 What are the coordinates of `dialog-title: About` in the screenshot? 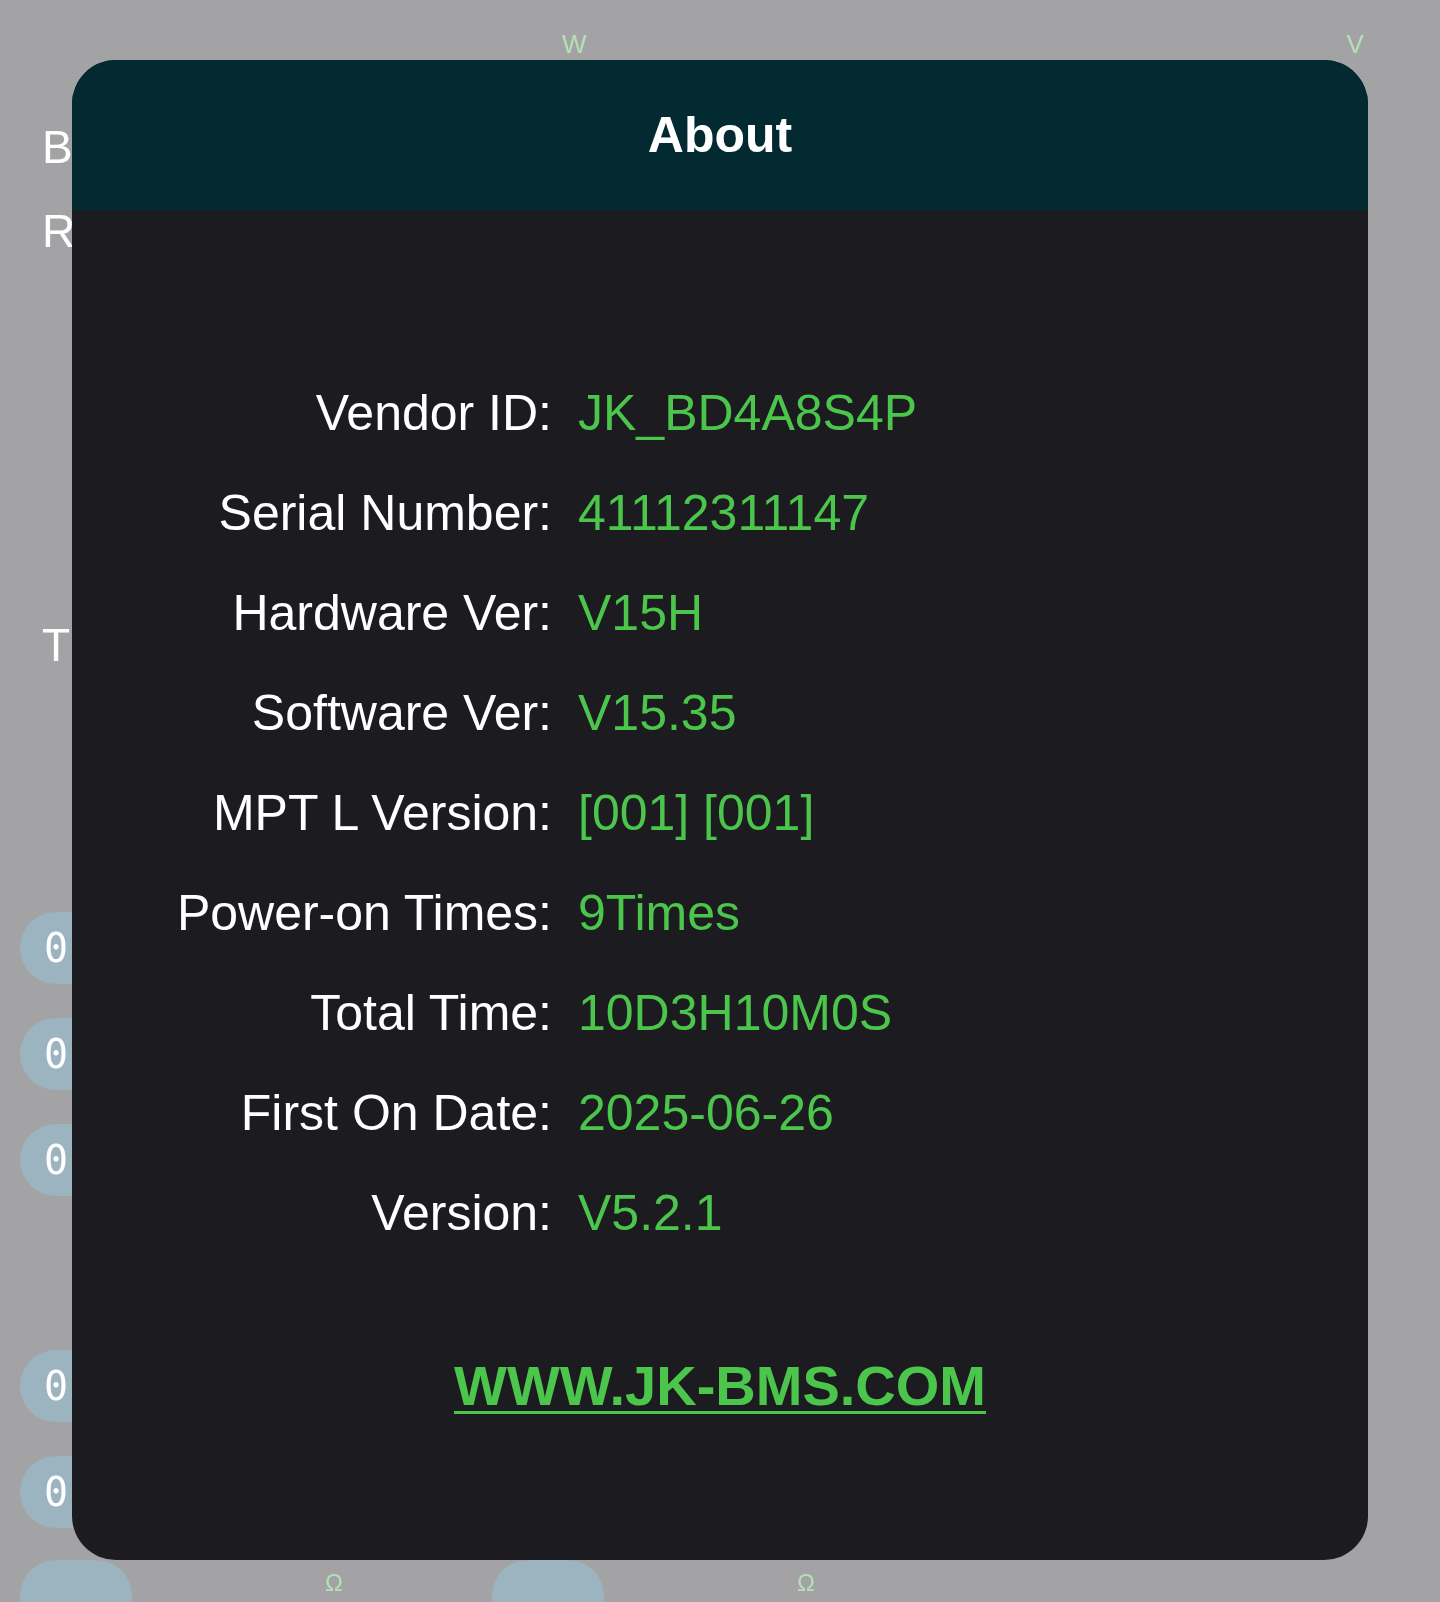 It's located at (720, 135).